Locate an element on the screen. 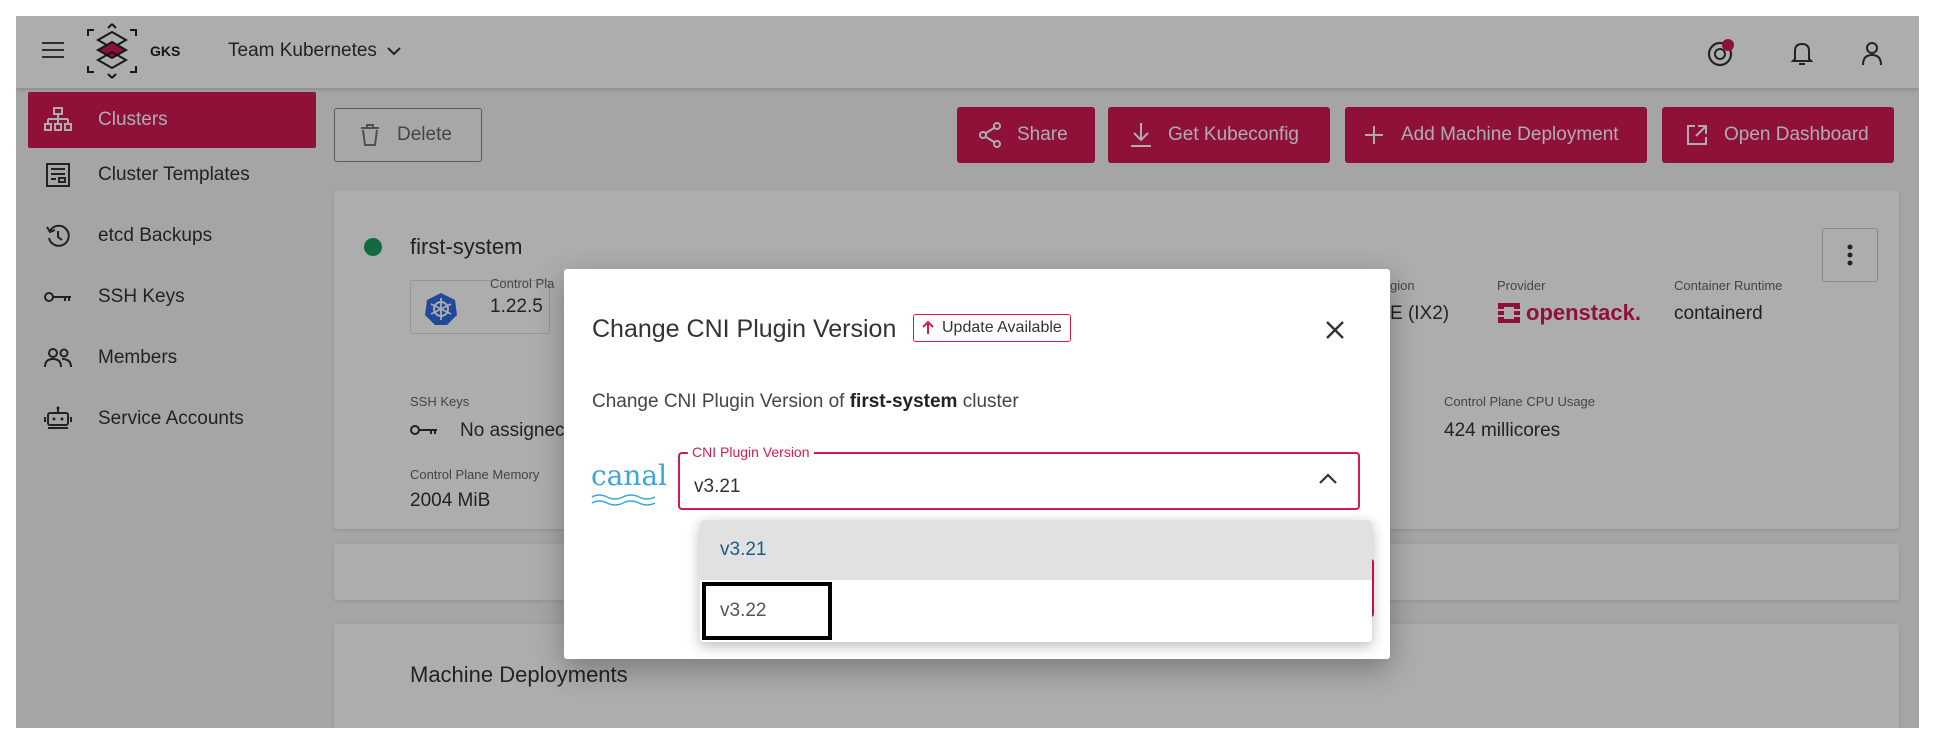  dialog-title: Change CNI Plugin Version is located at coordinates (744, 329).